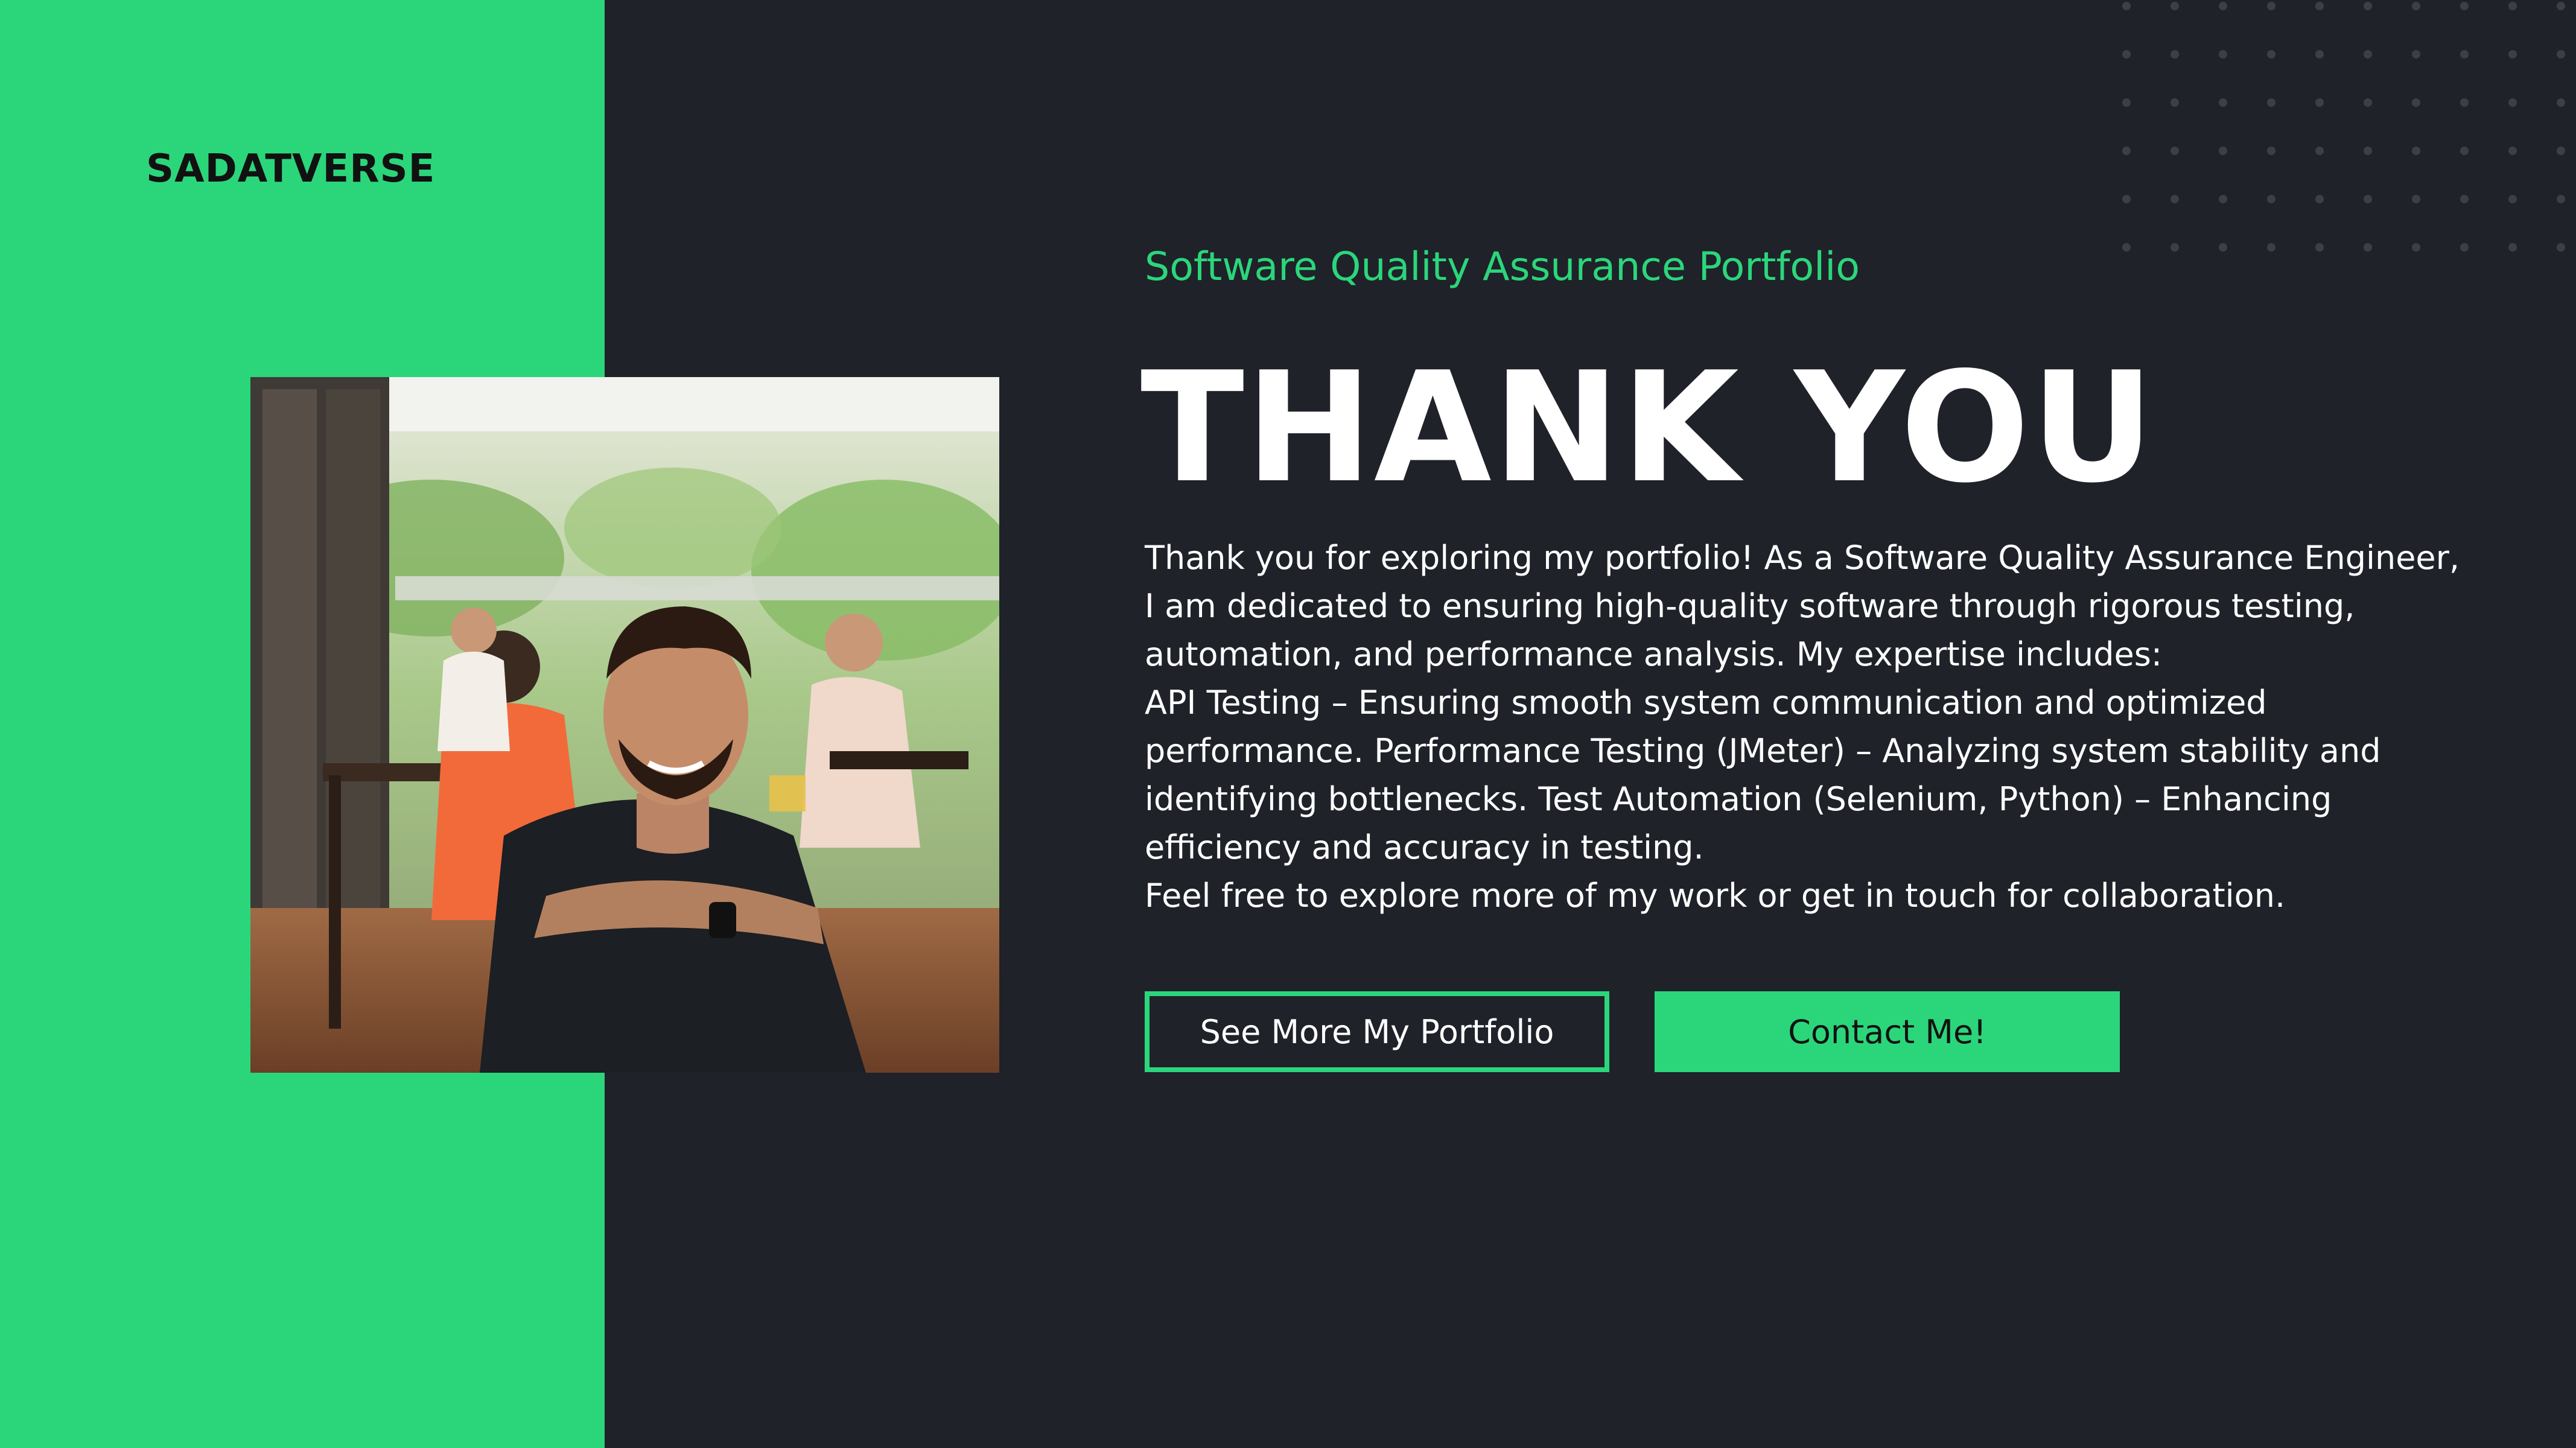 The height and width of the screenshot is (1448, 2576). I want to click on portfolio-subtitle: Software Quality Assurance Portfolio, so click(1502, 267).